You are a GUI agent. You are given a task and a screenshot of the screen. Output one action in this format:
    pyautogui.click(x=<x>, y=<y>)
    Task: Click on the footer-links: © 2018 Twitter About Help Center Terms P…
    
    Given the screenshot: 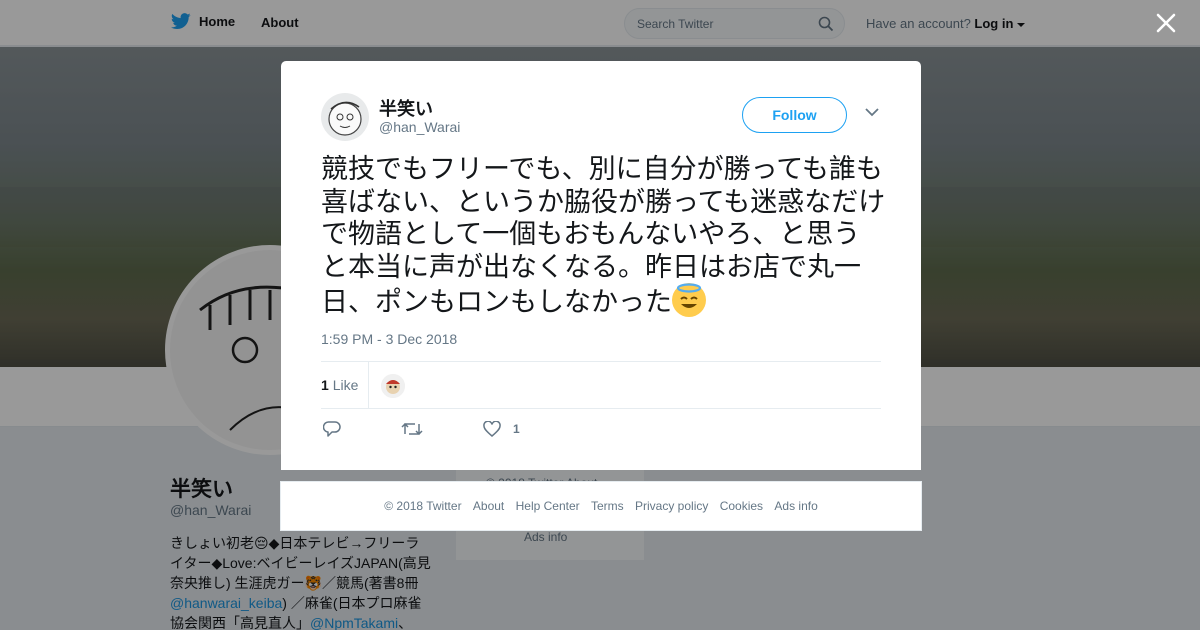 What is the action you would take?
    pyautogui.click(x=601, y=506)
    